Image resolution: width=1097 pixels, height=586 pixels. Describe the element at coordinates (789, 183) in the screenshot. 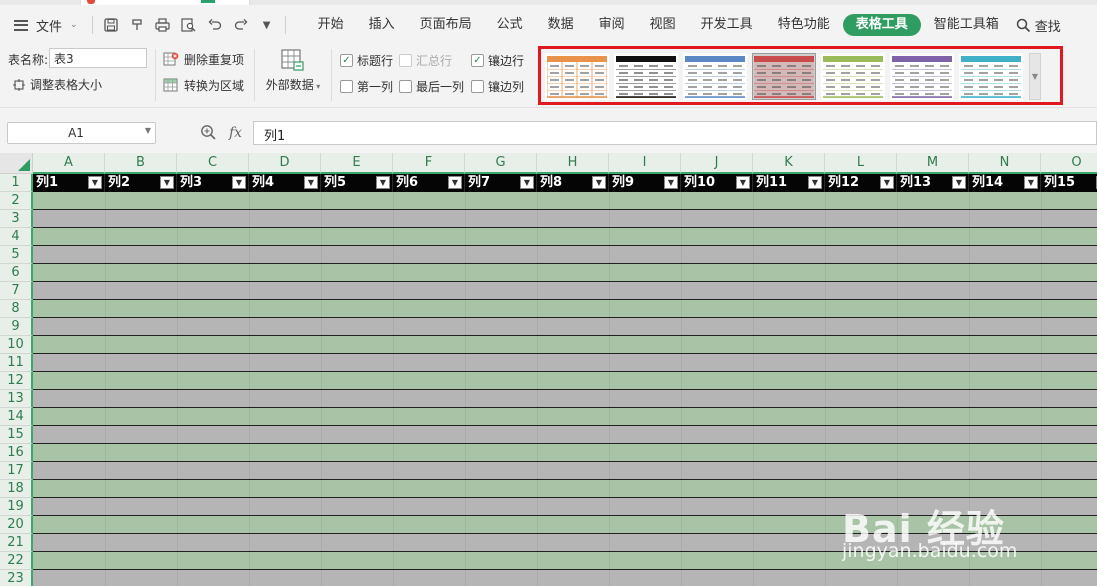

I see `table-header-cell: 列11 ▼` at that location.